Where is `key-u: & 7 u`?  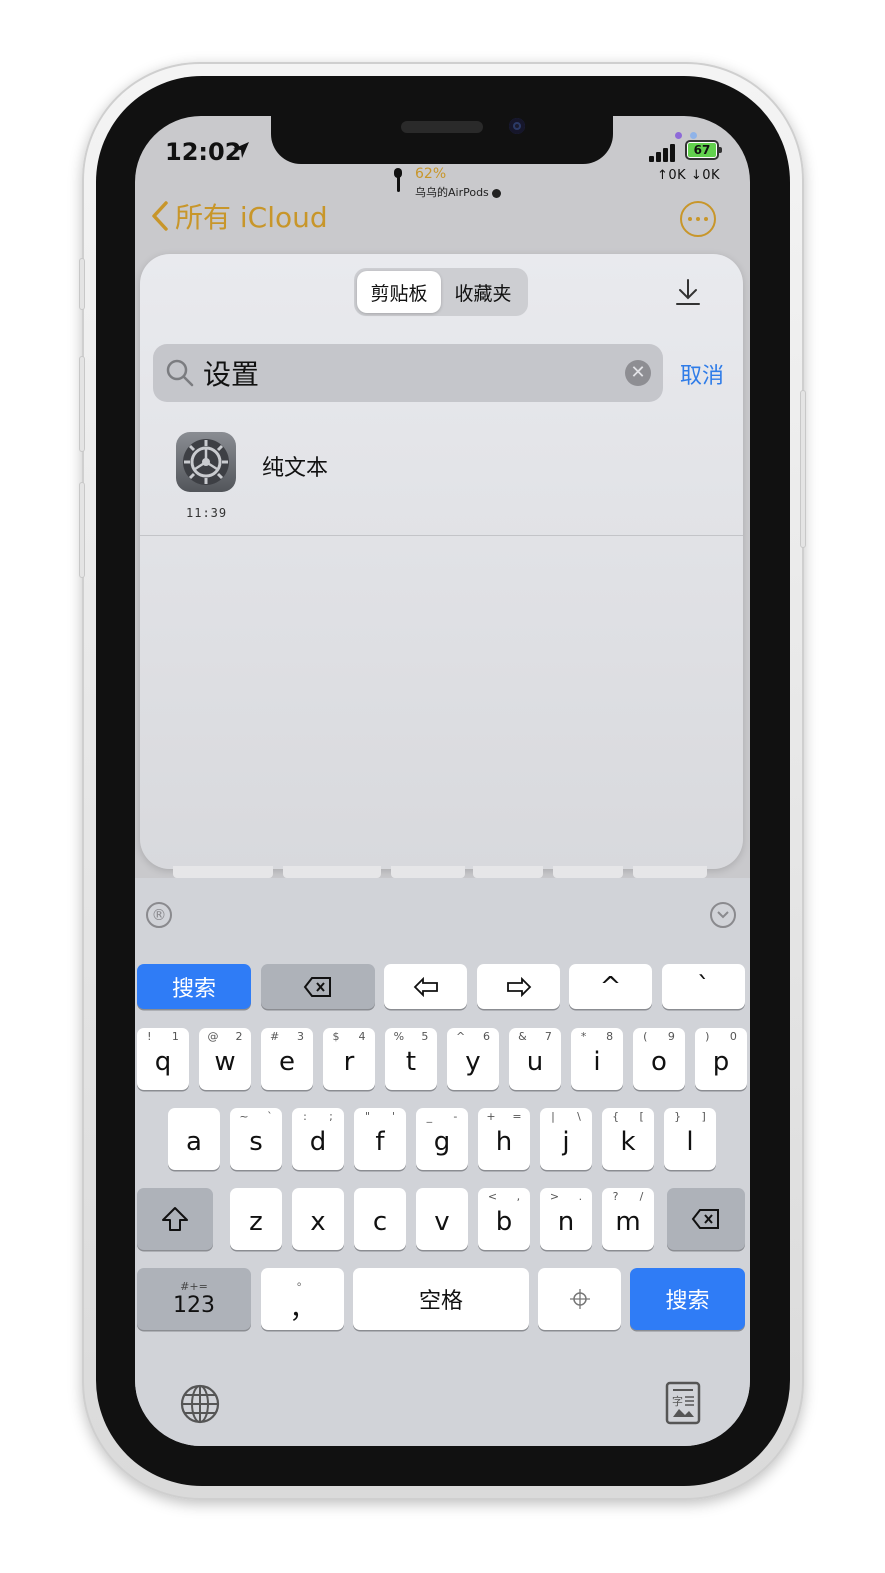 key-u: & 7 u is located at coordinates (535, 1059).